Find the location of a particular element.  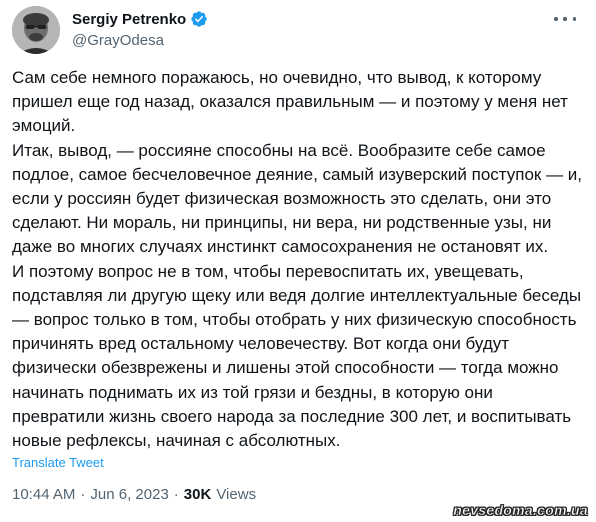

tweet-meta: 10:44 AM · Jun 6, 2023 · 30K Views is located at coordinates (134, 494).